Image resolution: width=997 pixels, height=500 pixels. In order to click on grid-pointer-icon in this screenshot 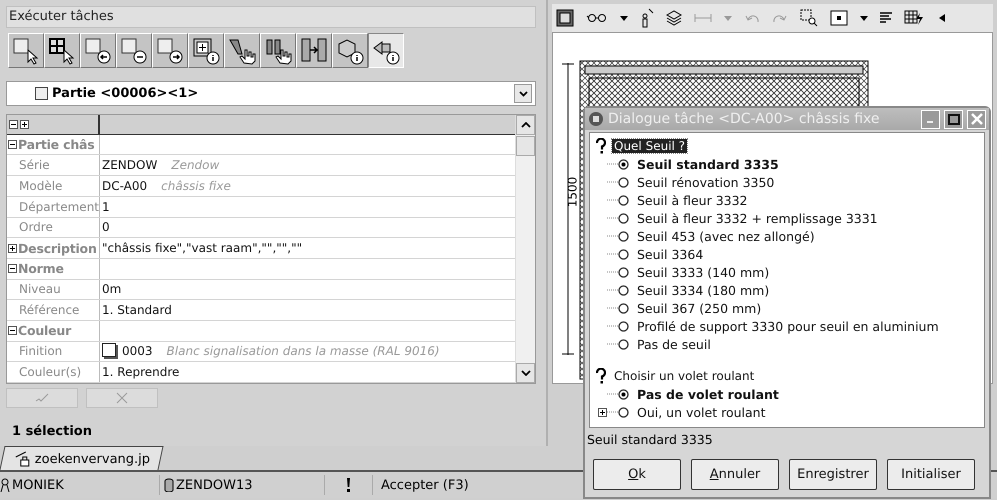, I will do `click(62, 51)`.